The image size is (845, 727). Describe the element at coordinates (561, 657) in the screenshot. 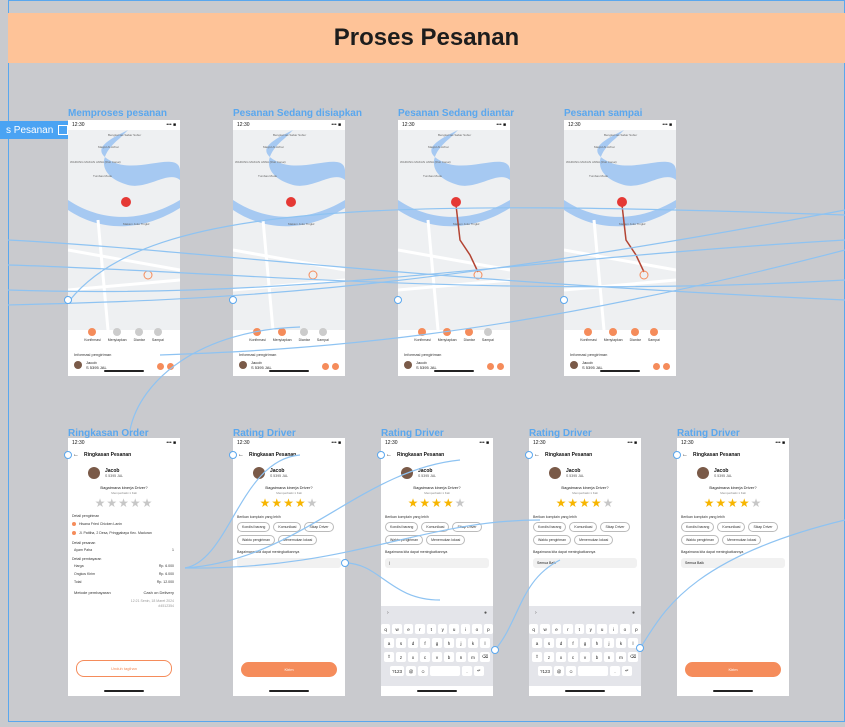

I see `keyboard-key: x` at that location.